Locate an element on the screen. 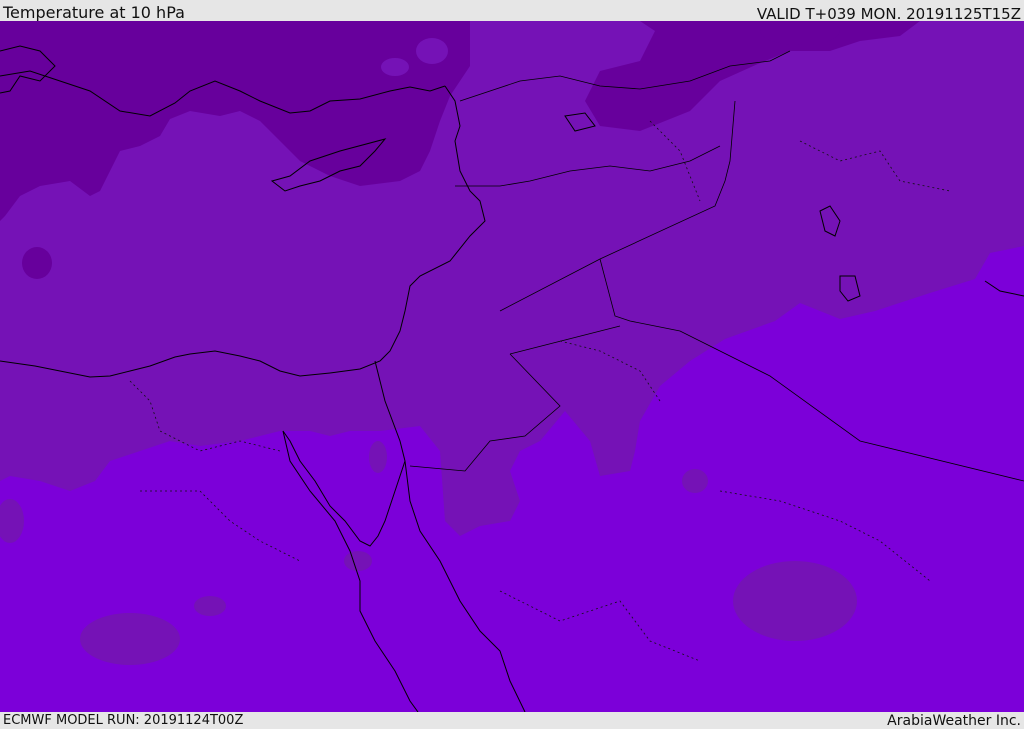 The height and width of the screenshot is (729, 1024). cold-patch-dot is located at coordinates (695, 481).